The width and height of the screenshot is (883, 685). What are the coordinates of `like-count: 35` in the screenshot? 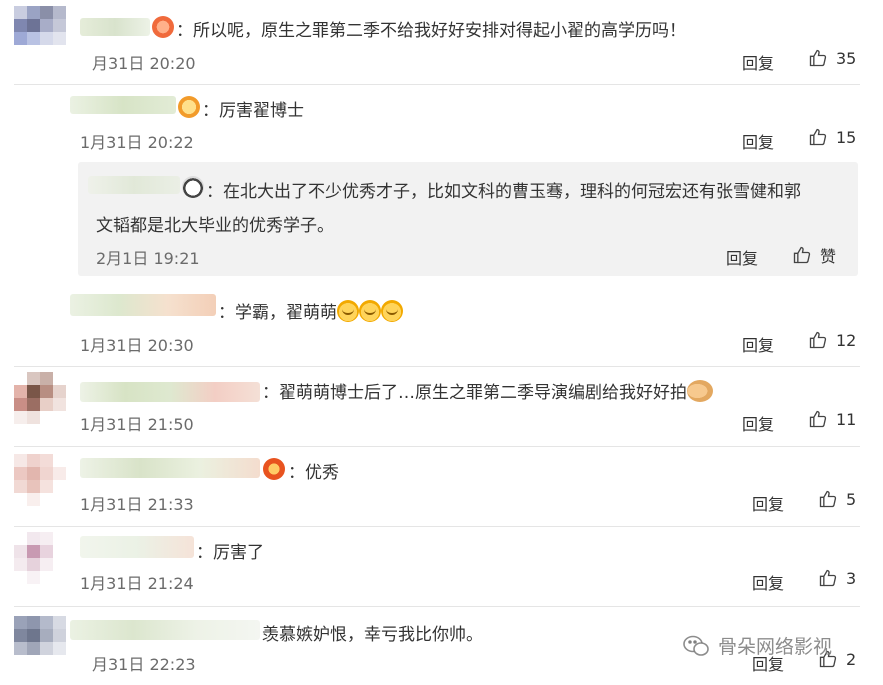 It's located at (846, 58).